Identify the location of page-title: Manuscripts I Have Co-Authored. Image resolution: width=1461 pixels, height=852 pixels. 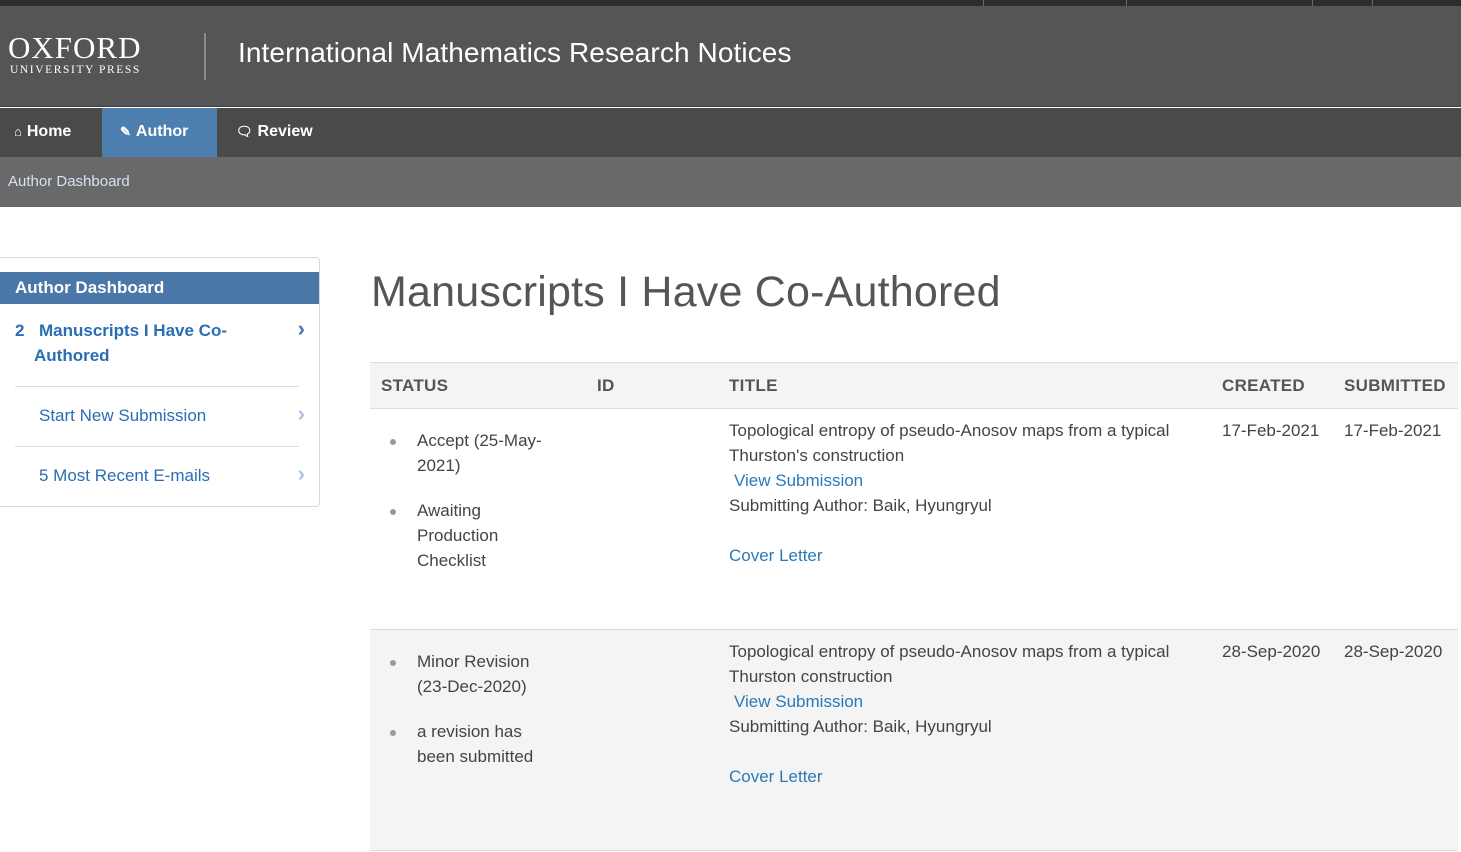
(686, 292).